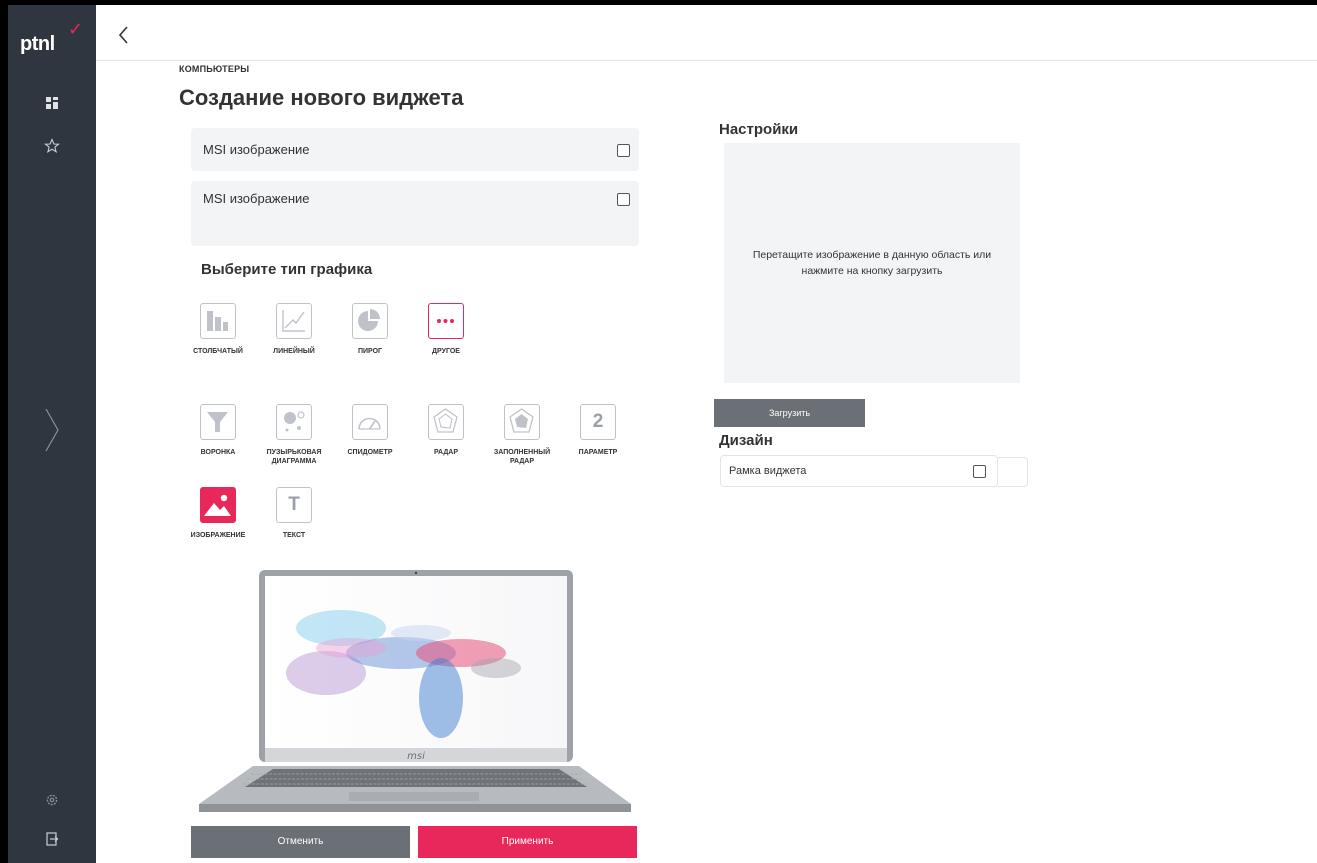  Describe the element at coordinates (859, 471) in the screenshot. I see `widget-frame-field: Рамка виджета` at that location.